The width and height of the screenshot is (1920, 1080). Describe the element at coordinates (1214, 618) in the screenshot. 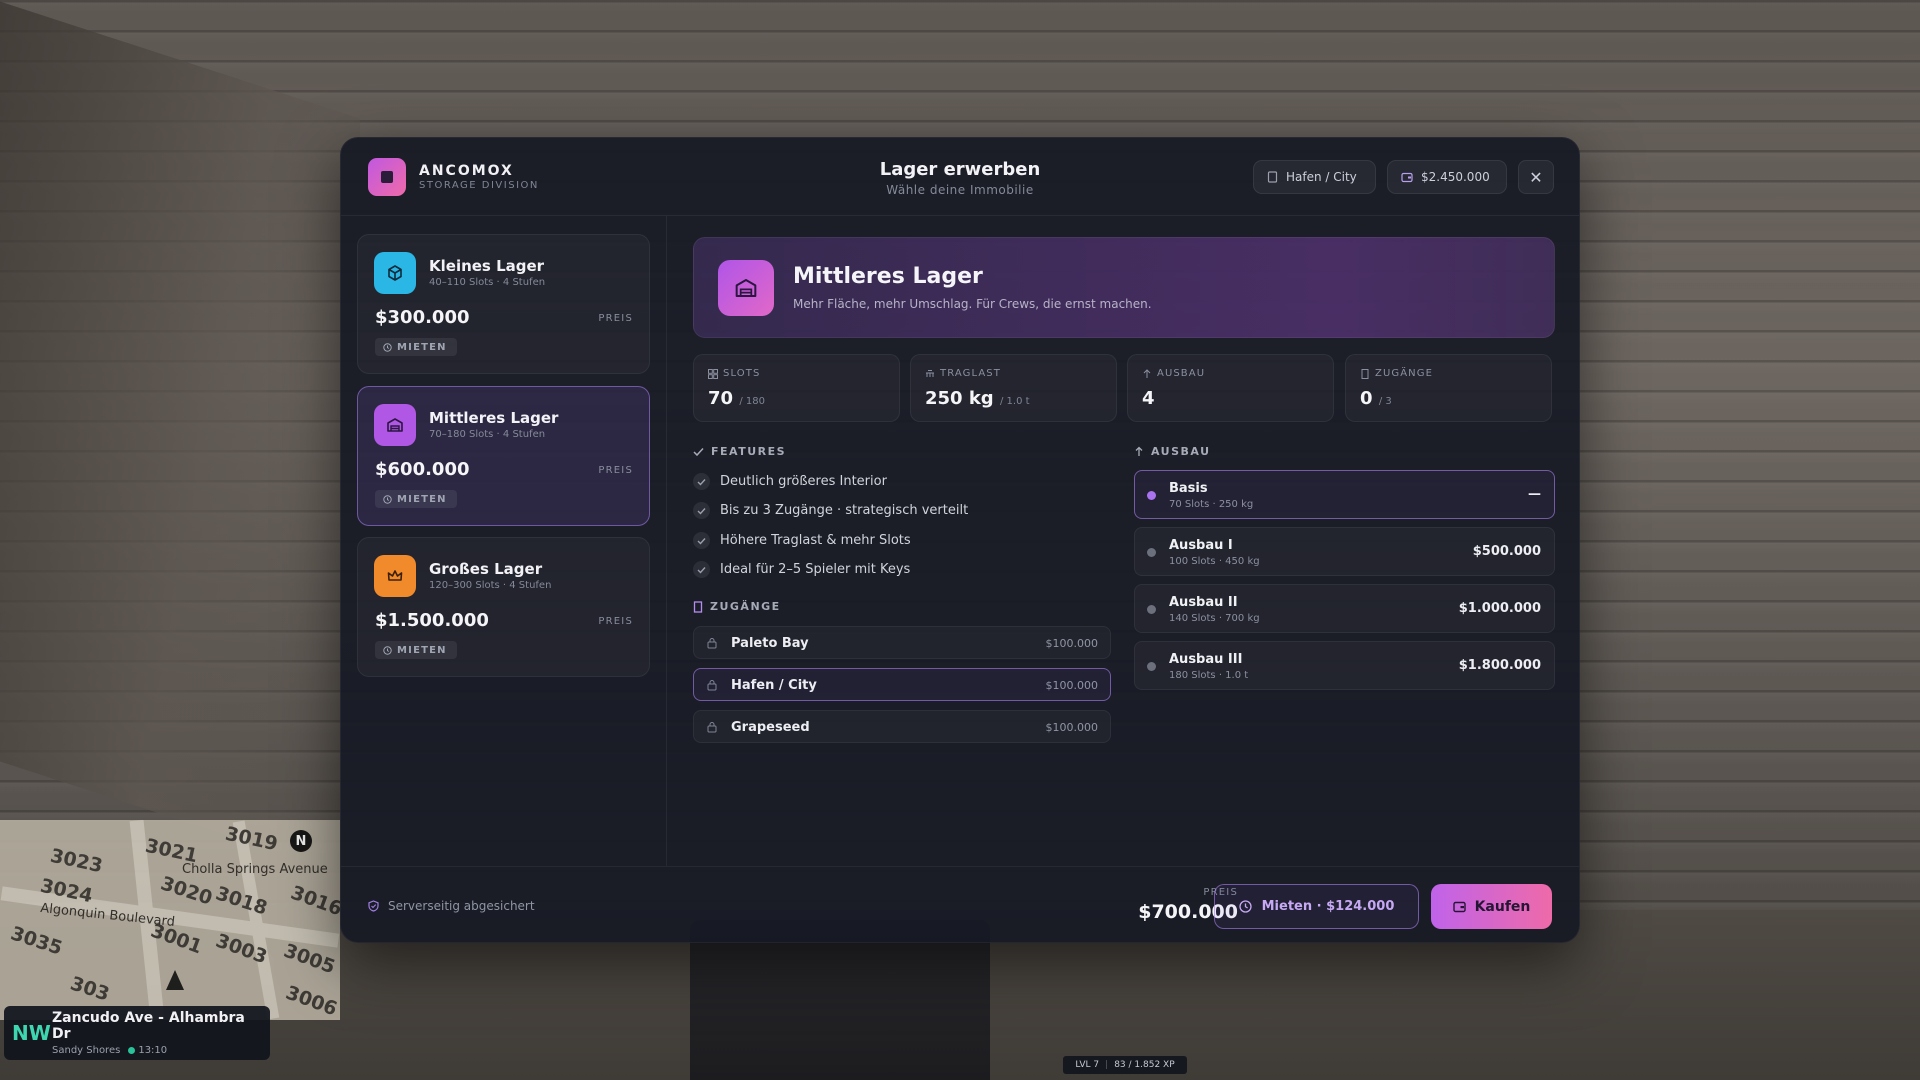

I see `upgrade-specs: 140 Slots · 700 kg` at that location.